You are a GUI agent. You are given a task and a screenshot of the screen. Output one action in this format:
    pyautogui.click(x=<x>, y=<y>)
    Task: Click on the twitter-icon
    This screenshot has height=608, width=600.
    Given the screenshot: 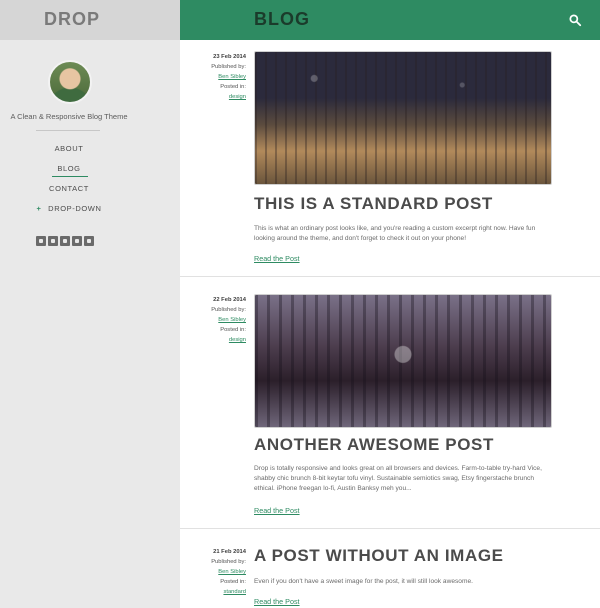 What is the action you would take?
    pyautogui.click(x=41, y=241)
    